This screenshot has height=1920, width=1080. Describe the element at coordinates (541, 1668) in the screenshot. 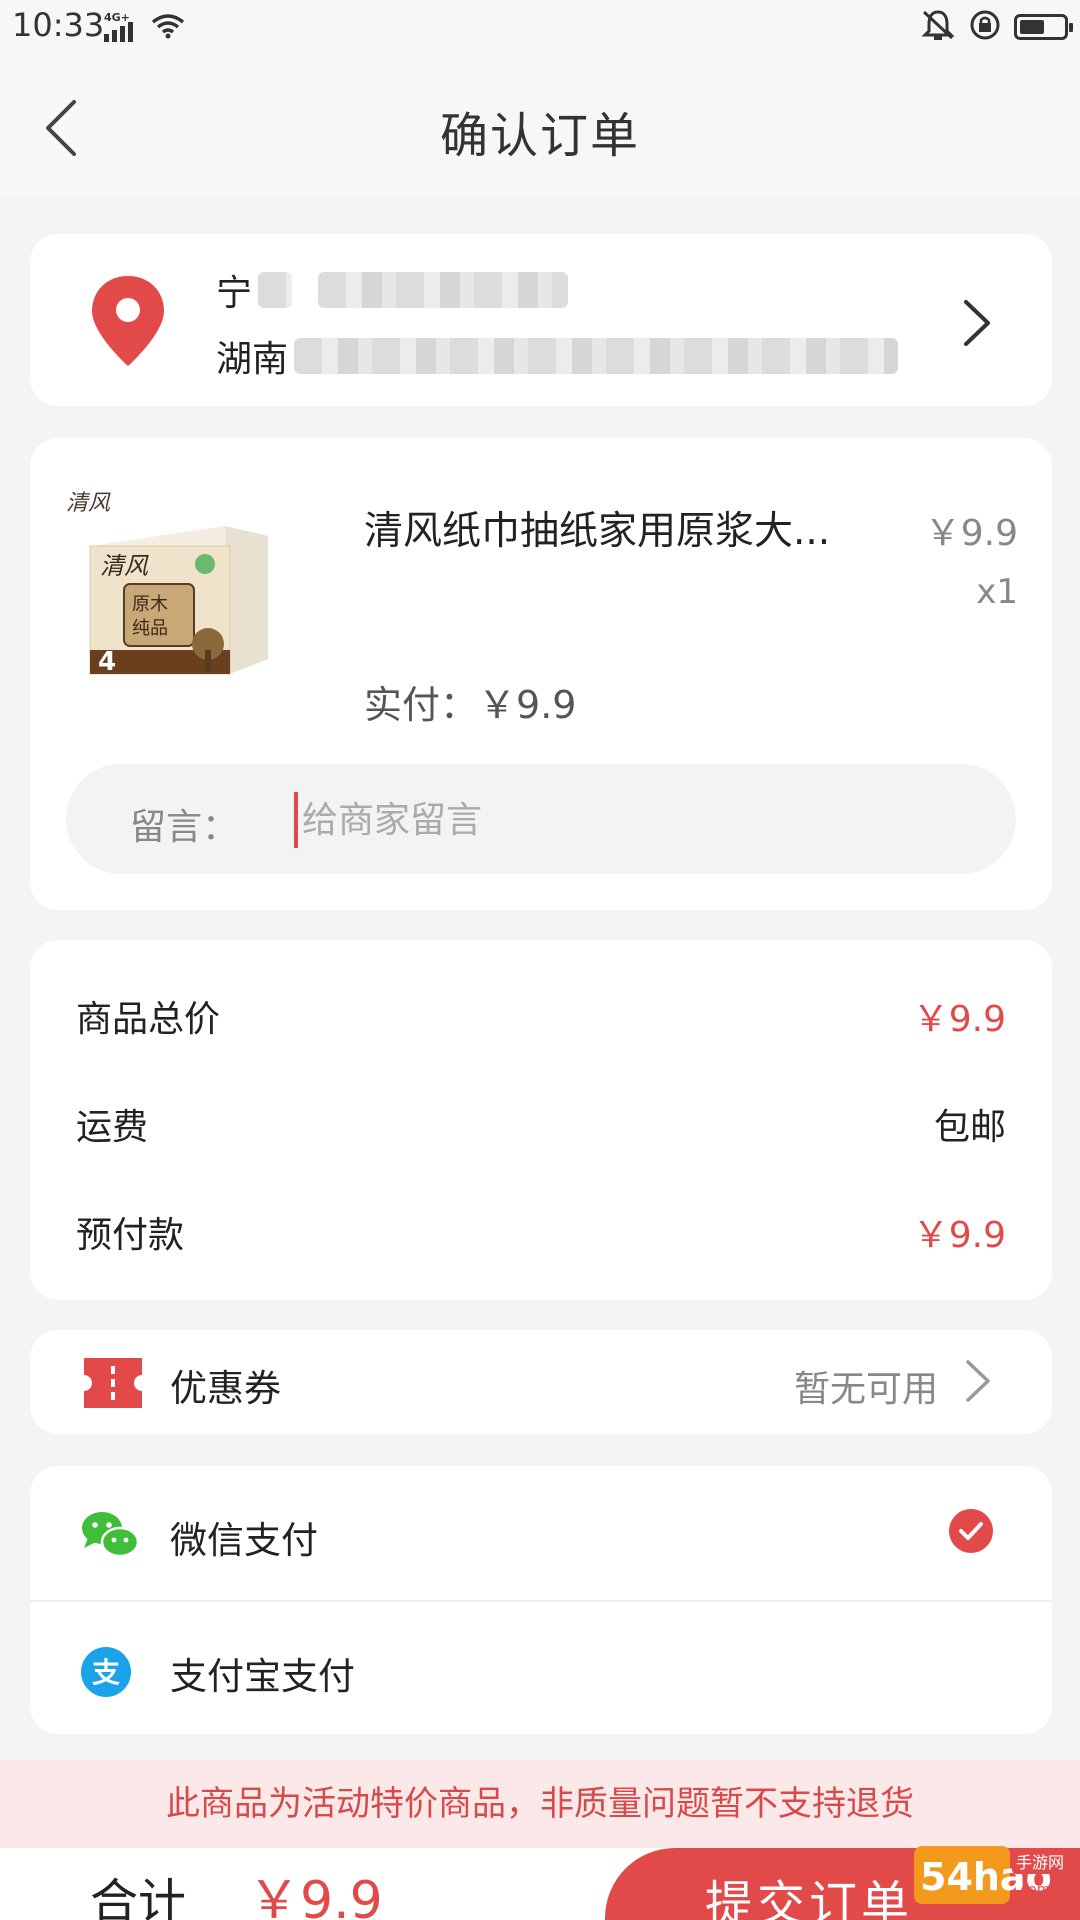

I see `payment-option-alipay: 支 支付宝支付` at that location.